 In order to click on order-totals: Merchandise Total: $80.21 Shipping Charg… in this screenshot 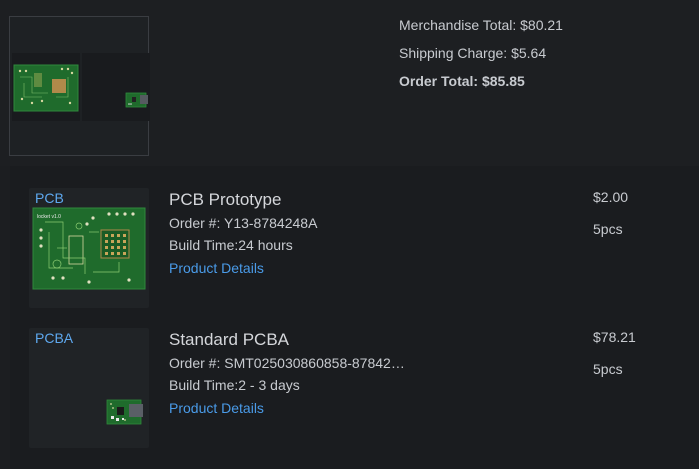, I will do `click(481, 58)`.